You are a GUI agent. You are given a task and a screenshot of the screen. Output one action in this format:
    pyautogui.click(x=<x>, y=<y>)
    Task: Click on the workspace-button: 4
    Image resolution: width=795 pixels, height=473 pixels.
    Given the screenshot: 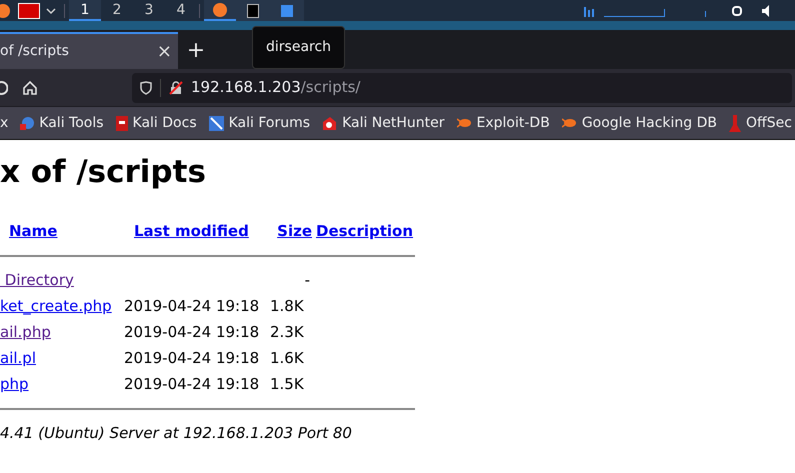 What is the action you would take?
    pyautogui.click(x=181, y=10)
    